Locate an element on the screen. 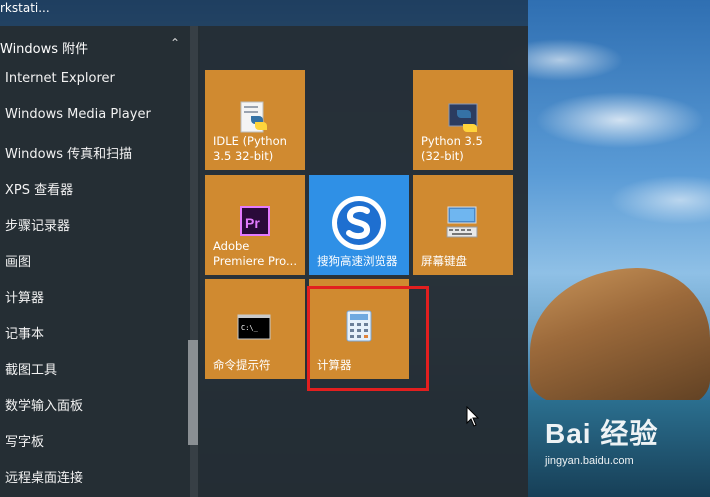  tile-label: IDLE (Python 3.5 32-bit) is located at coordinates (250, 148).